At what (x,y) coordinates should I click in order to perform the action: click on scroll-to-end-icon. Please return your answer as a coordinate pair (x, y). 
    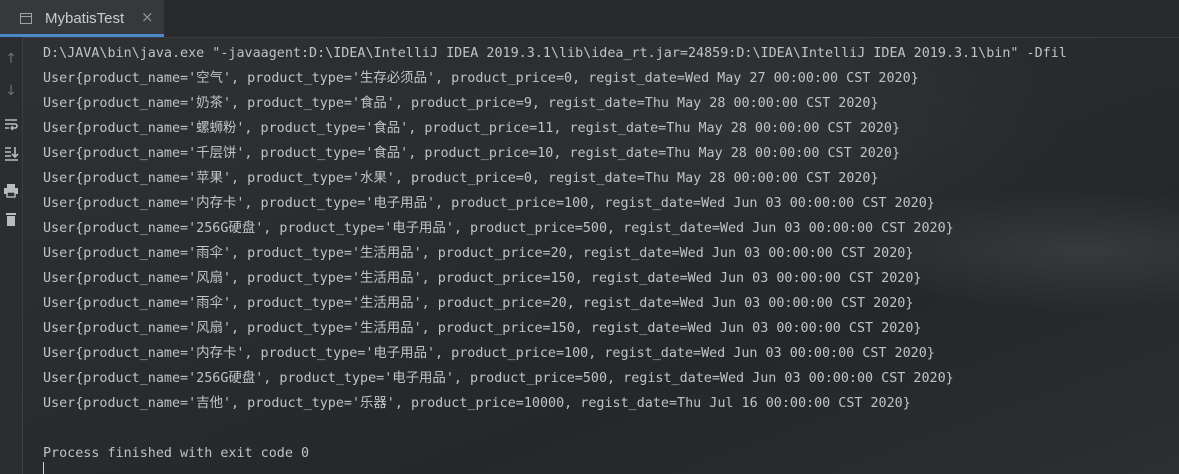
    Looking at the image, I should click on (11, 153).